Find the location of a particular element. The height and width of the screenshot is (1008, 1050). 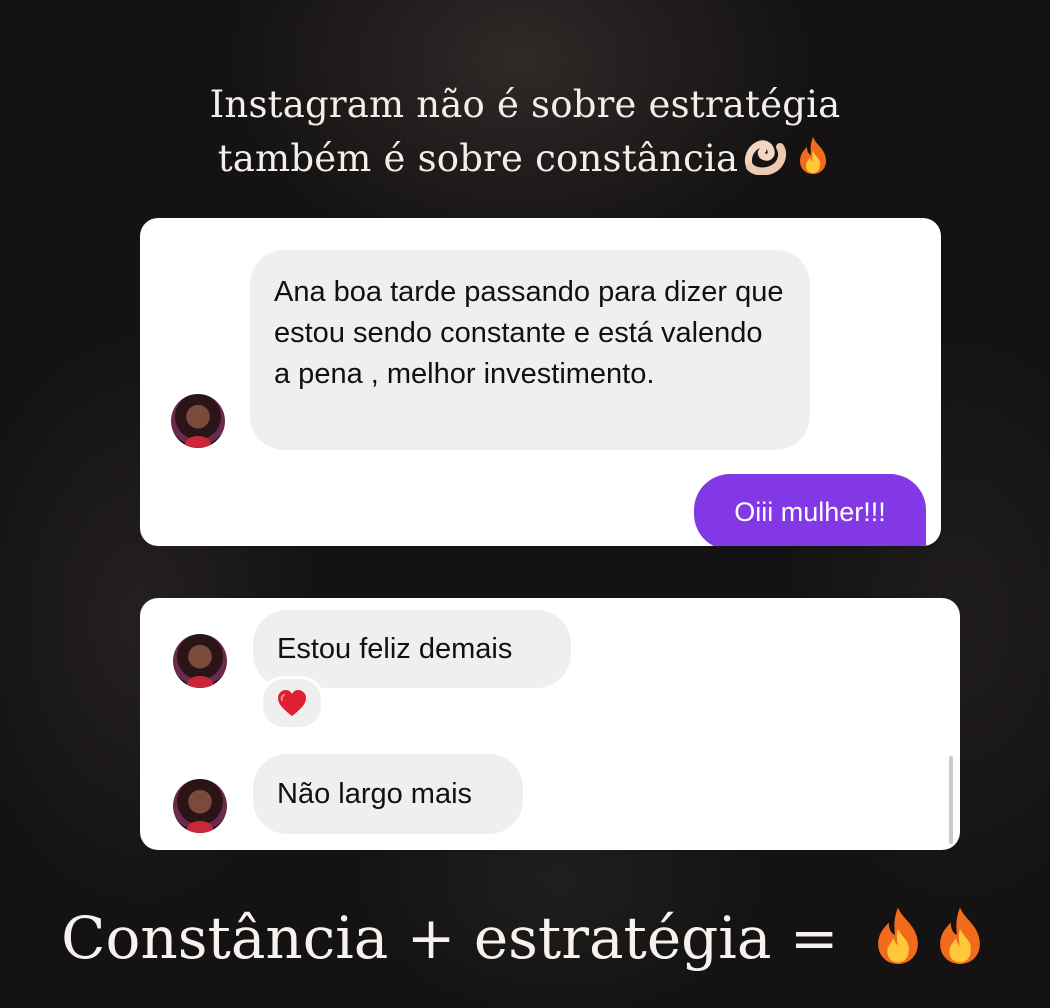

pinching-hand-icon is located at coordinates (766, 163).